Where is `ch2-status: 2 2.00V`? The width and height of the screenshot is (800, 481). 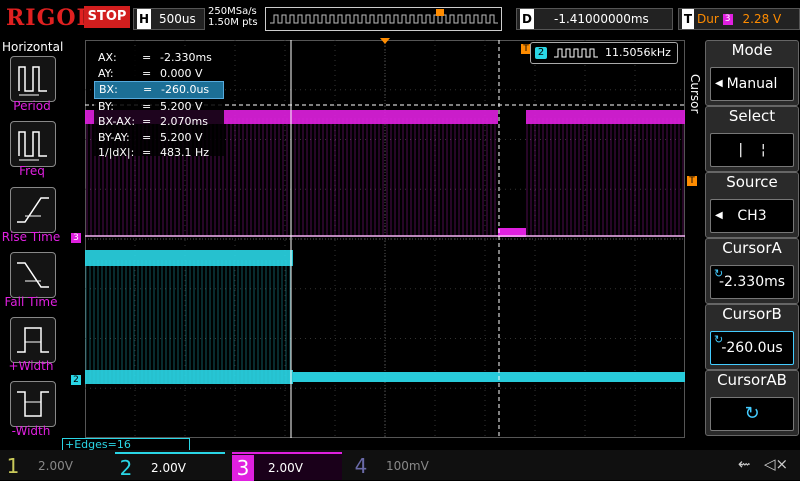 ch2-status: 2 2.00V is located at coordinates (170, 466).